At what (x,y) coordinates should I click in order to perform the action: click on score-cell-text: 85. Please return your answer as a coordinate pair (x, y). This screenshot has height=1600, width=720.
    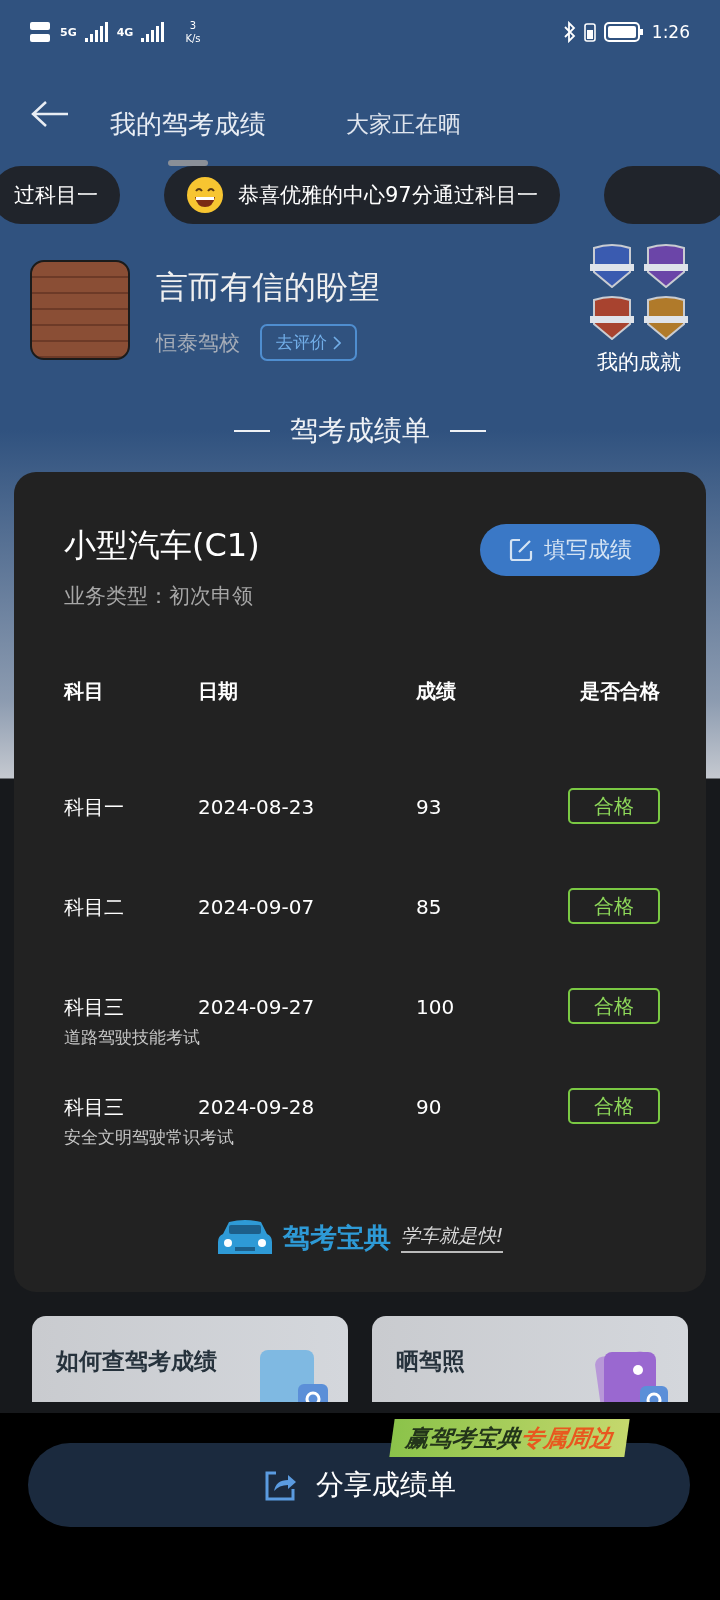
    Looking at the image, I should click on (429, 907).